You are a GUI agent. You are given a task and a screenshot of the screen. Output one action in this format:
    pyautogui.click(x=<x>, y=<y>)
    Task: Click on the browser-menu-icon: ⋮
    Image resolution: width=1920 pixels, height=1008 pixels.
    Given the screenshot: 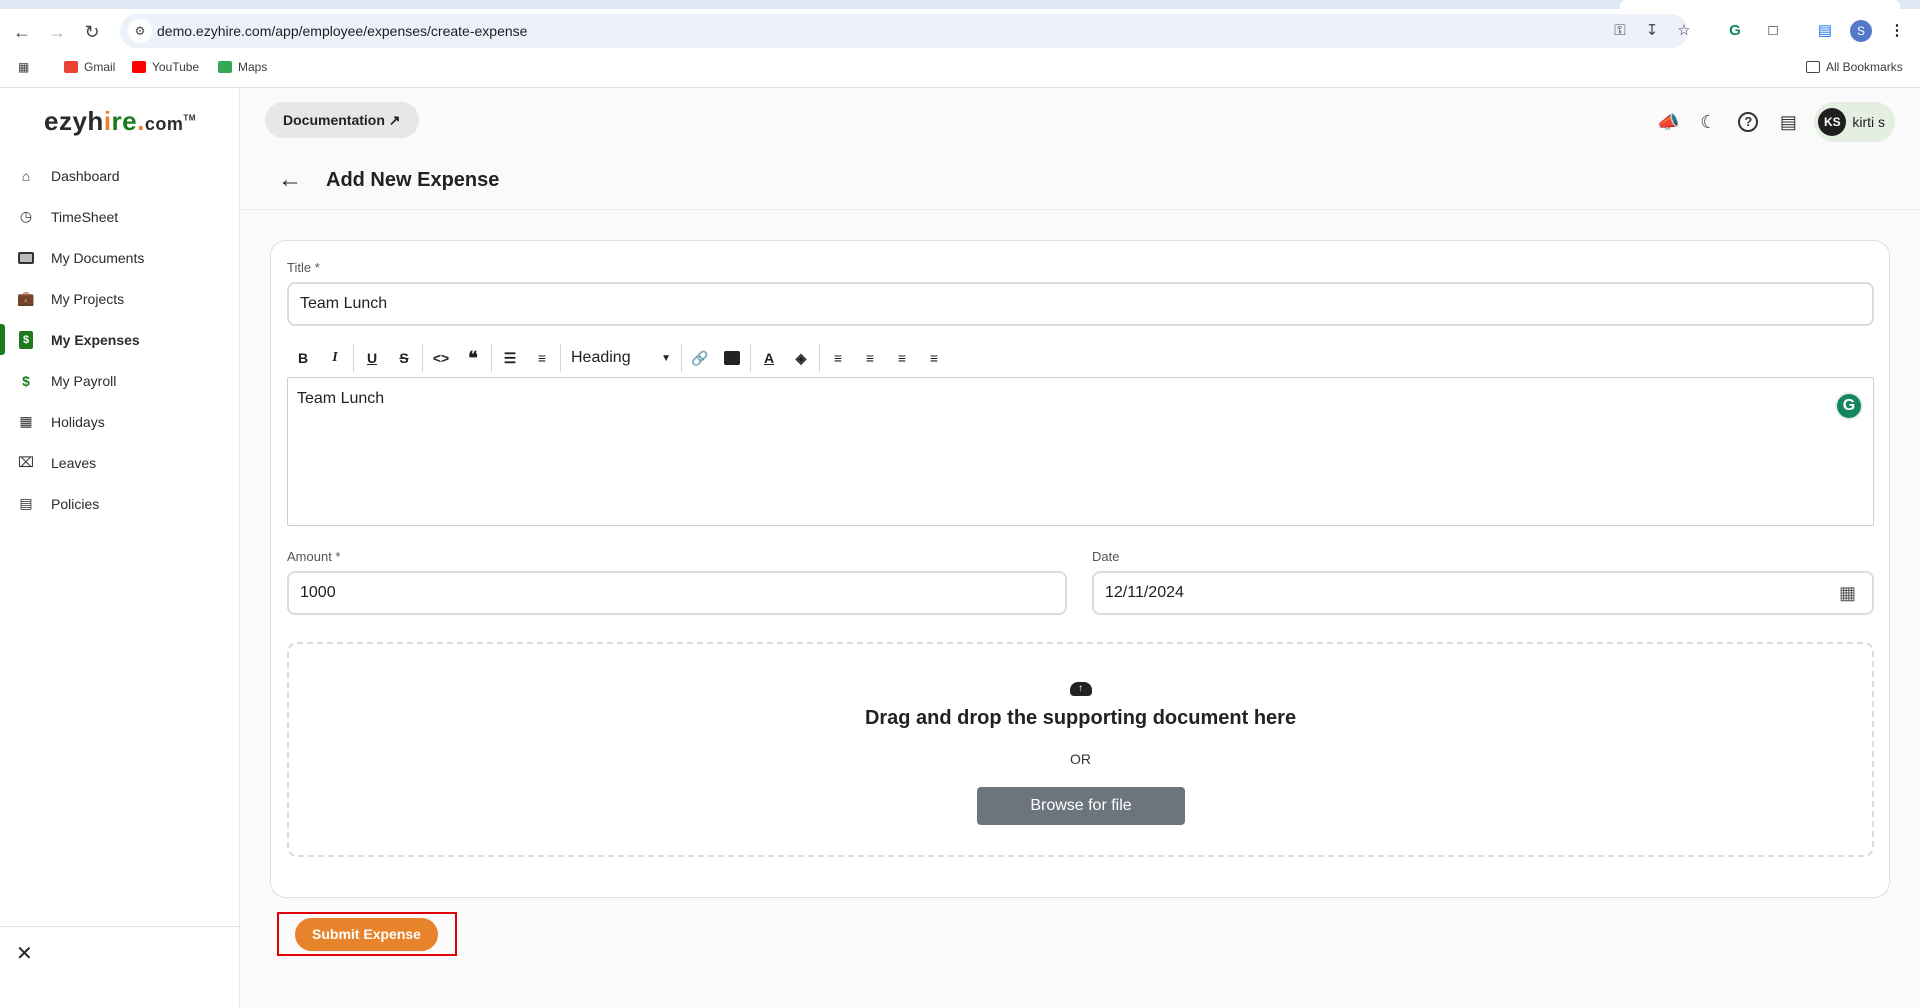 What is the action you would take?
    pyautogui.click(x=1897, y=31)
    